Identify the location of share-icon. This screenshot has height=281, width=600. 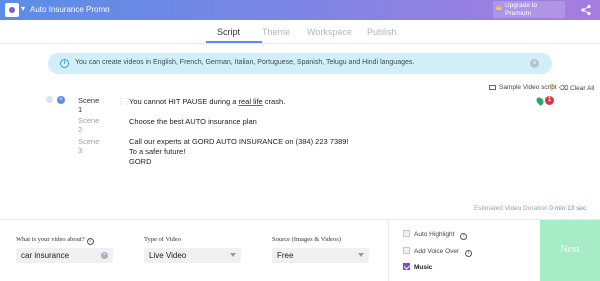
(586, 10).